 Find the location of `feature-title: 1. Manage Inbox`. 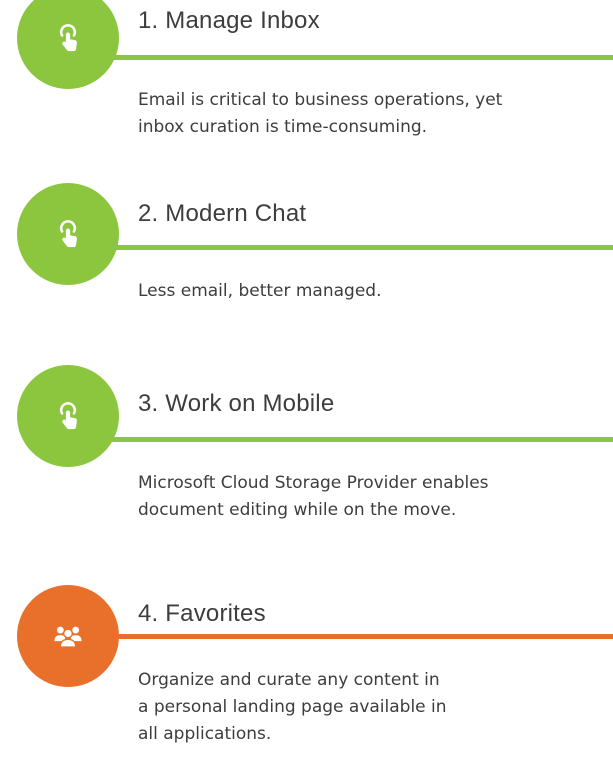

feature-title: 1. Manage Inbox is located at coordinates (229, 20).